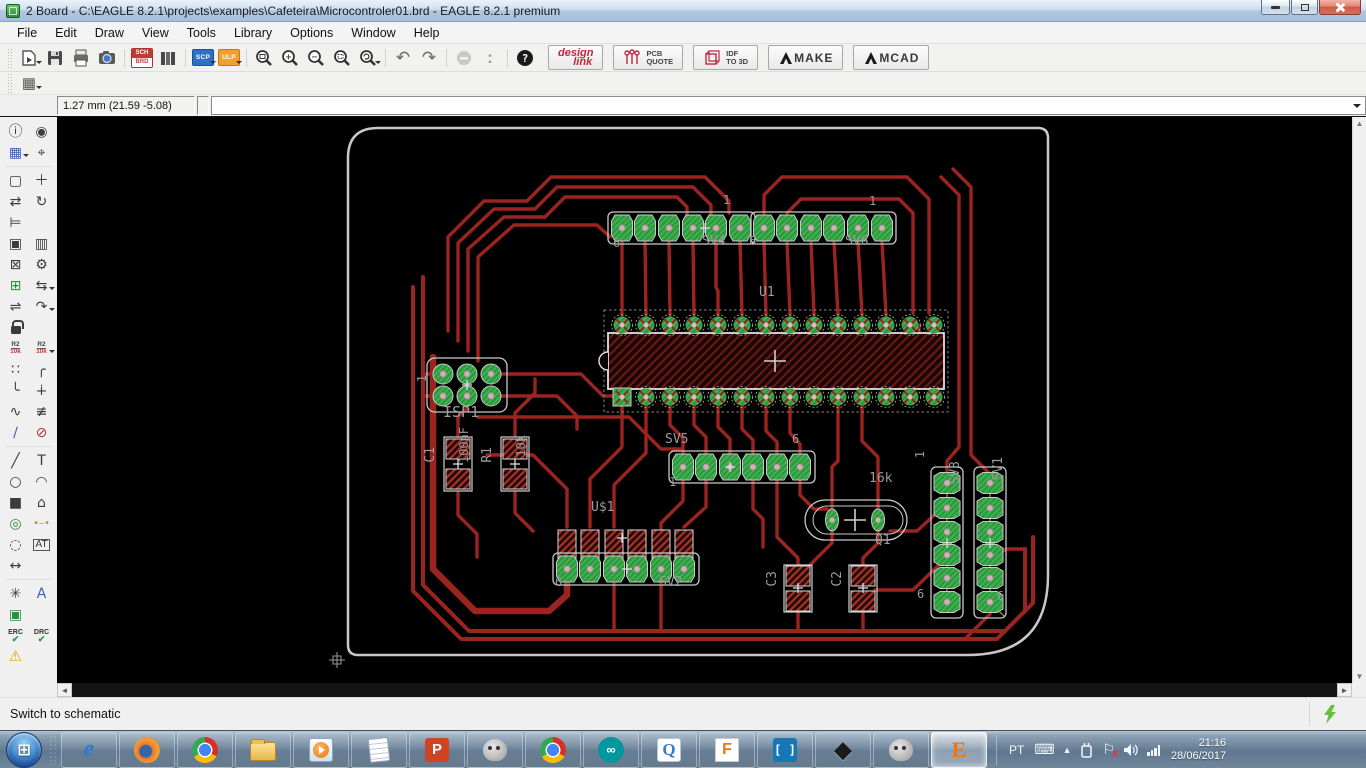  I want to click on open-board-button, so click(29, 58).